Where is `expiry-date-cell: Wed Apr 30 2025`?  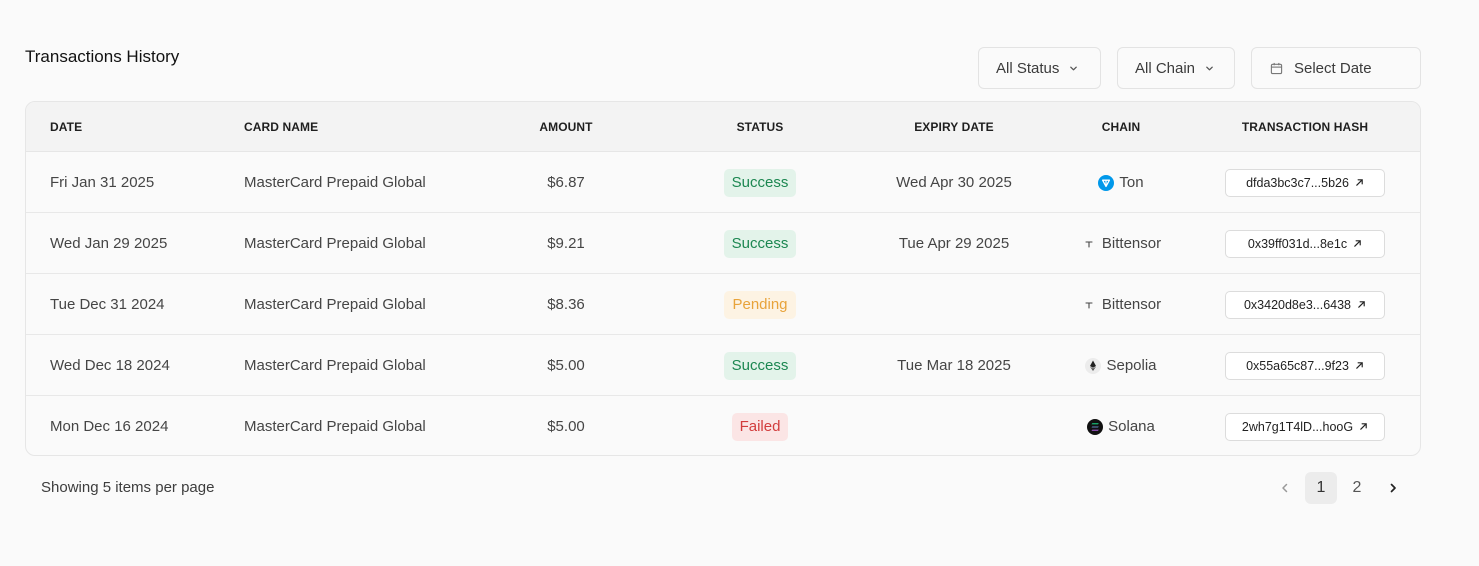 expiry-date-cell: Wed Apr 30 2025 is located at coordinates (954, 182).